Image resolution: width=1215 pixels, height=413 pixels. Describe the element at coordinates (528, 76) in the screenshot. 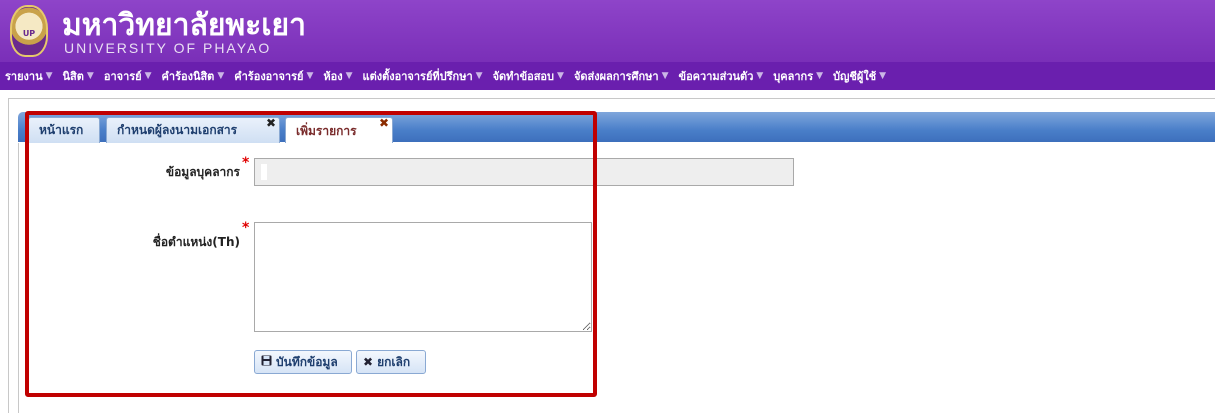

I see `nav-item-exams: จัดทำข้อสอบ ▼` at that location.